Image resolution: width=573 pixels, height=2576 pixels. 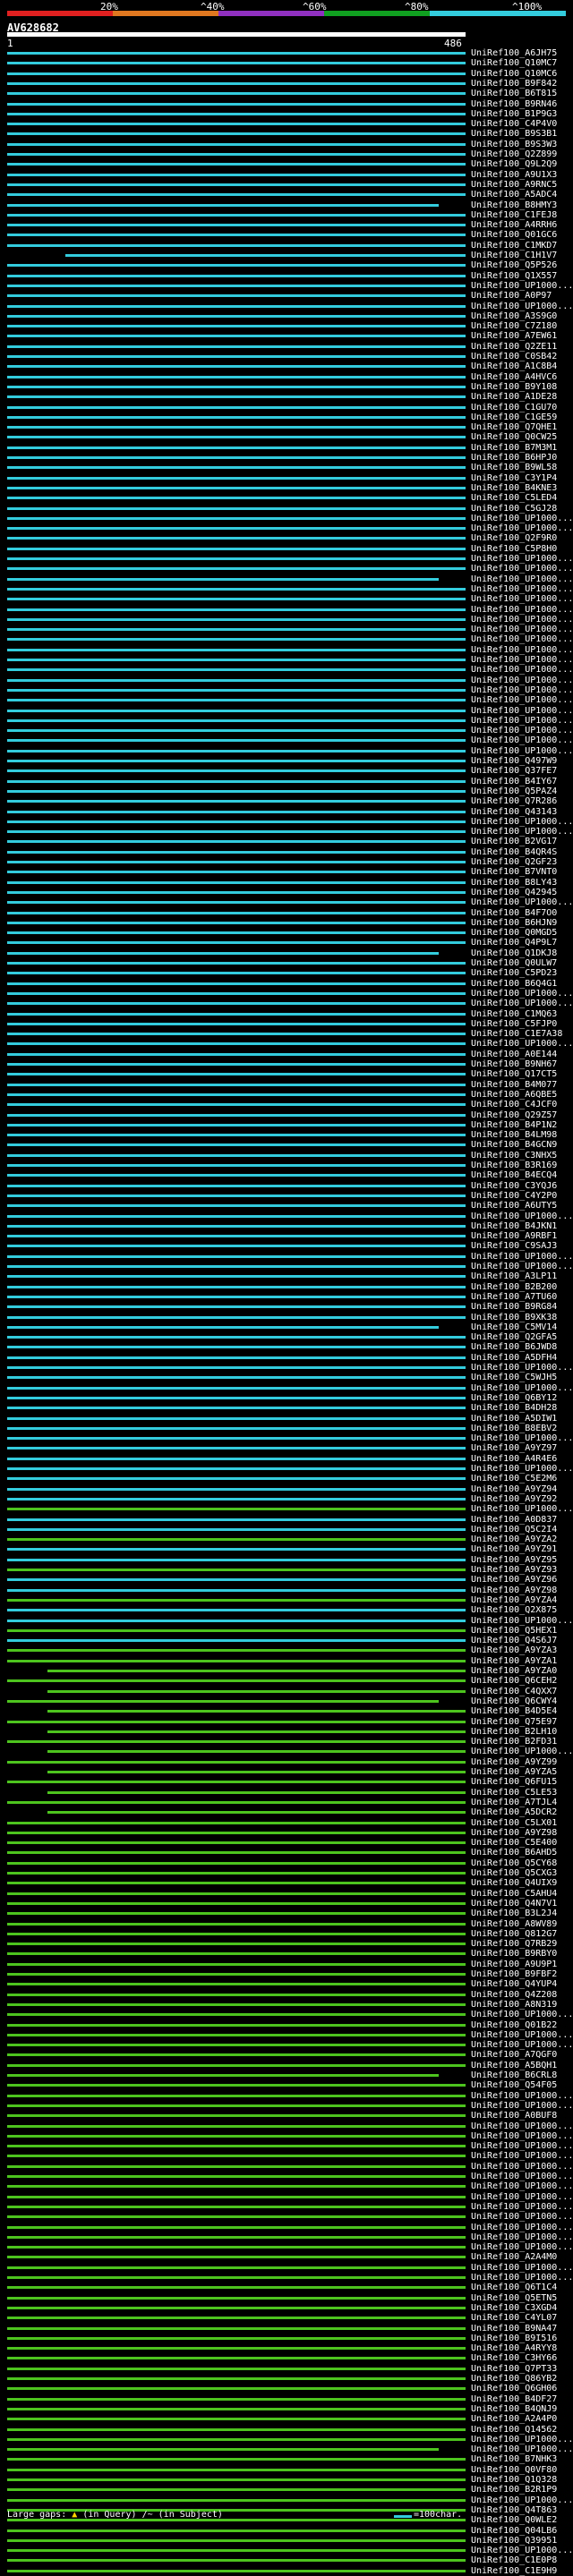 I want to click on hit-label: UniRef100_B2LH10, so click(x=514, y=1732).